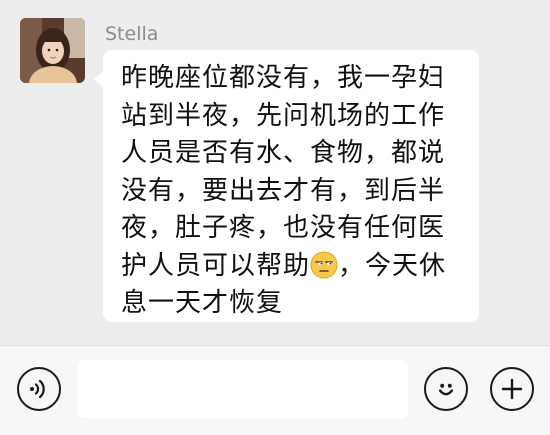 Image resolution: width=550 pixels, height=435 pixels. I want to click on message-input, so click(243, 389).